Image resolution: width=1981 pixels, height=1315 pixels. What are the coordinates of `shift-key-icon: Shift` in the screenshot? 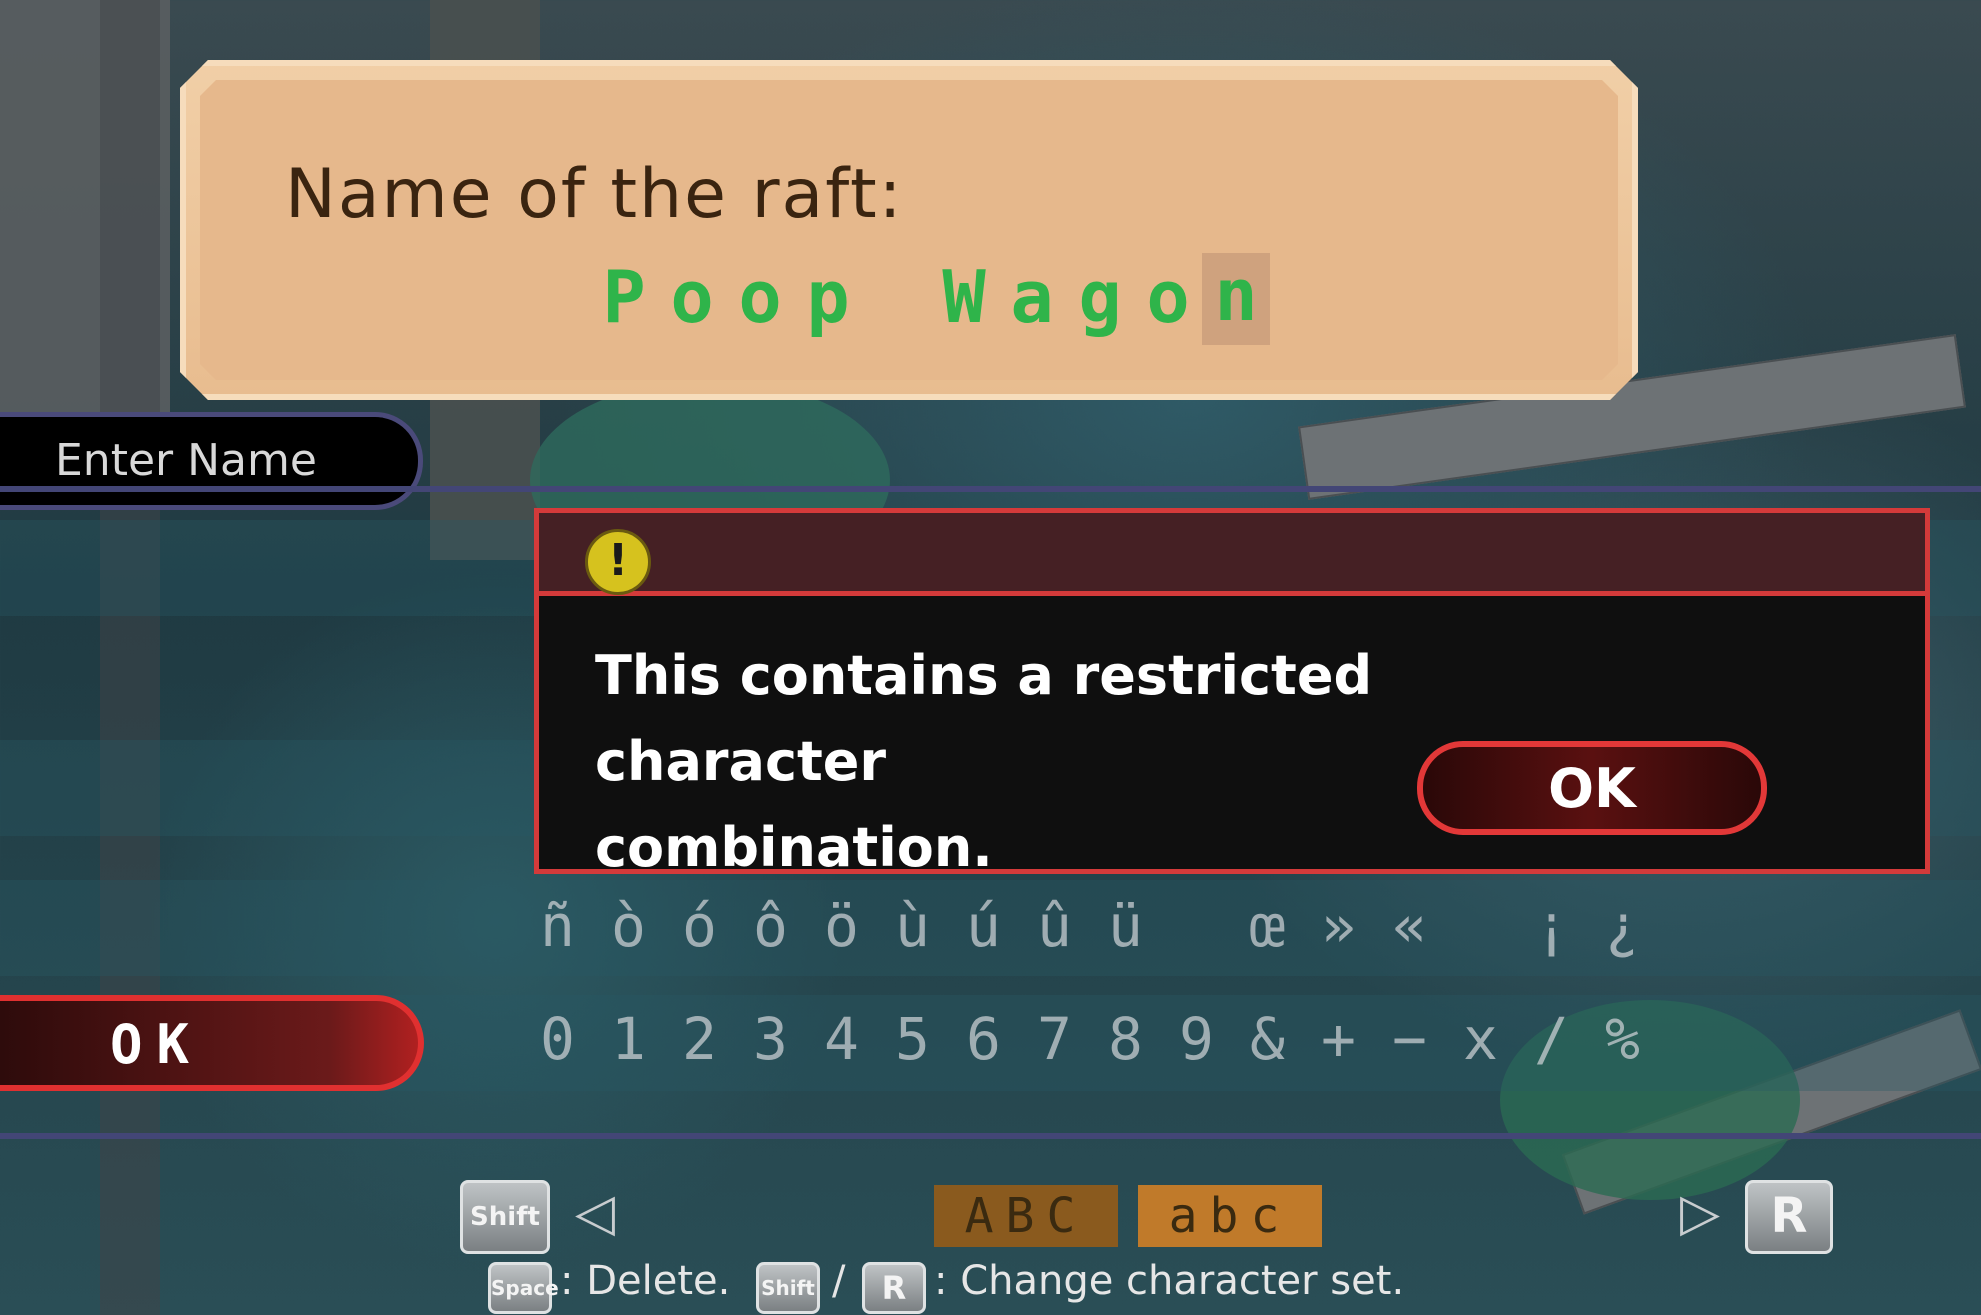 It's located at (505, 1217).